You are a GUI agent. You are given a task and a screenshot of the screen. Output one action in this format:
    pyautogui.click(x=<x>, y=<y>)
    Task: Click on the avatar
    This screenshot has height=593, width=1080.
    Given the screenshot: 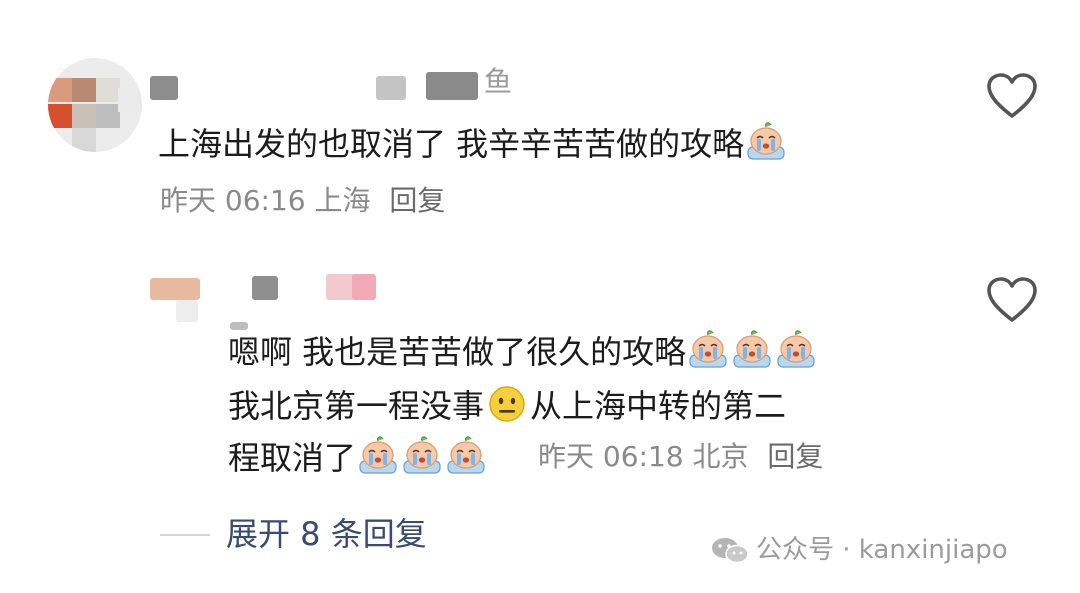 What is the action you would take?
    pyautogui.click(x=95, y=105)
    